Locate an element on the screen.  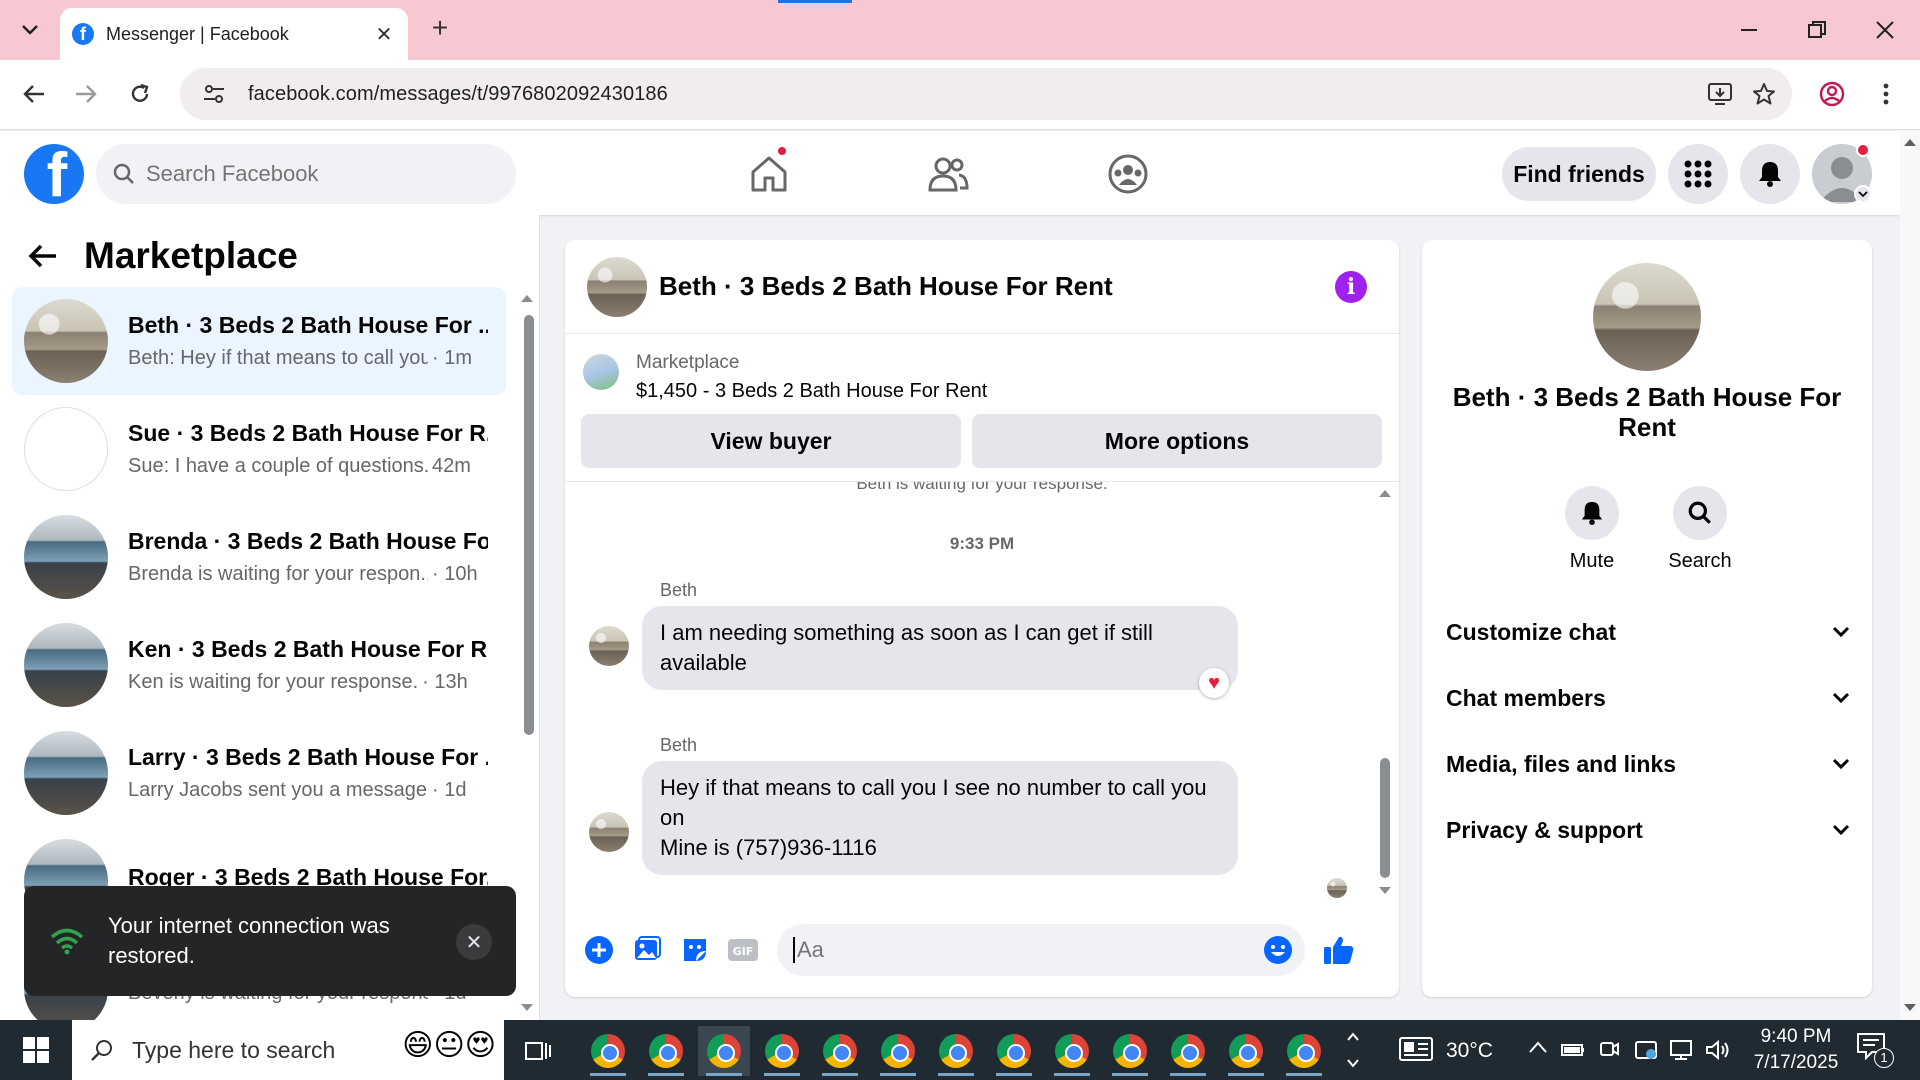
info-icon: i is located at coordinates (1351, 286).